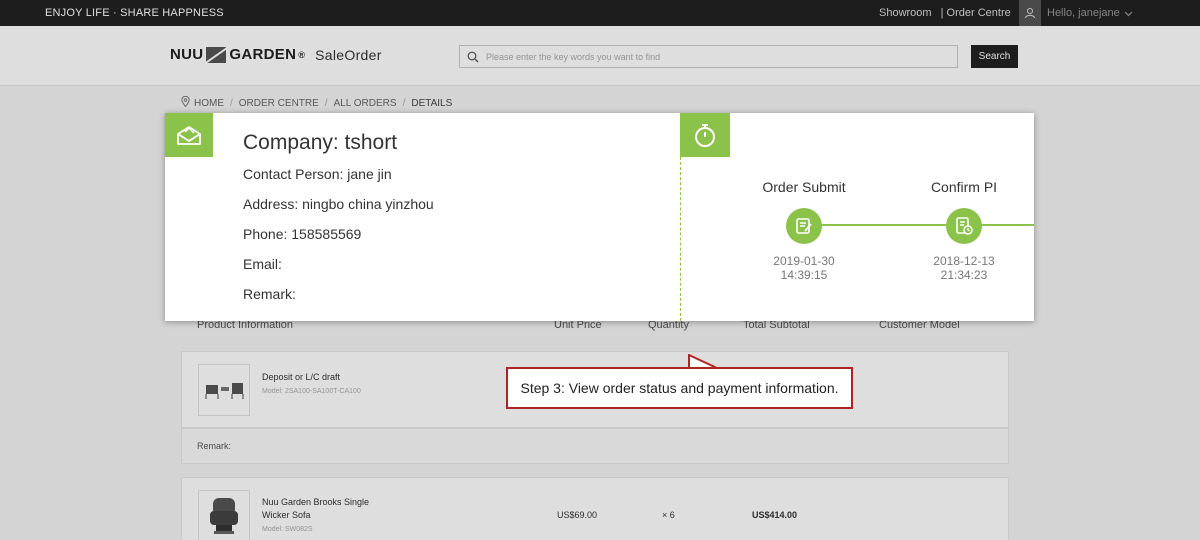 Image resolution: width=1200 pixels, height=540 pixels. What do you see at coordinates (705, 135) in the screenshot?
I see `stopwatch-icon` at bounding box center [705, 135].